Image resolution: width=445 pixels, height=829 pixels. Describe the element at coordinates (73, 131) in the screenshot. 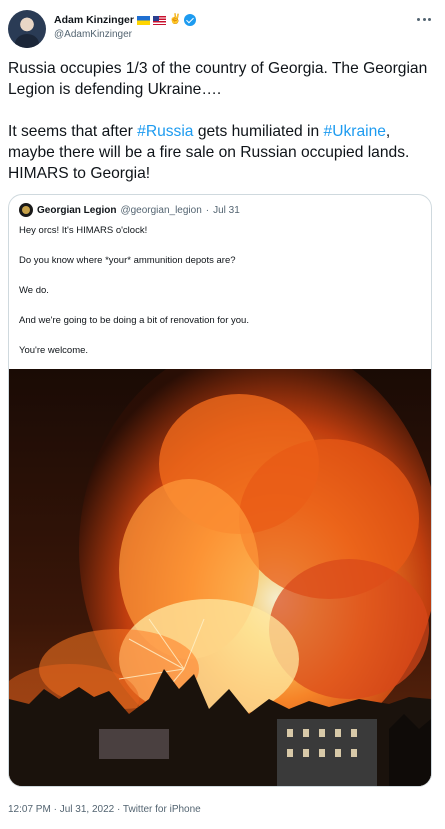

I see `tweet-text-span: It seems that after` at that location.